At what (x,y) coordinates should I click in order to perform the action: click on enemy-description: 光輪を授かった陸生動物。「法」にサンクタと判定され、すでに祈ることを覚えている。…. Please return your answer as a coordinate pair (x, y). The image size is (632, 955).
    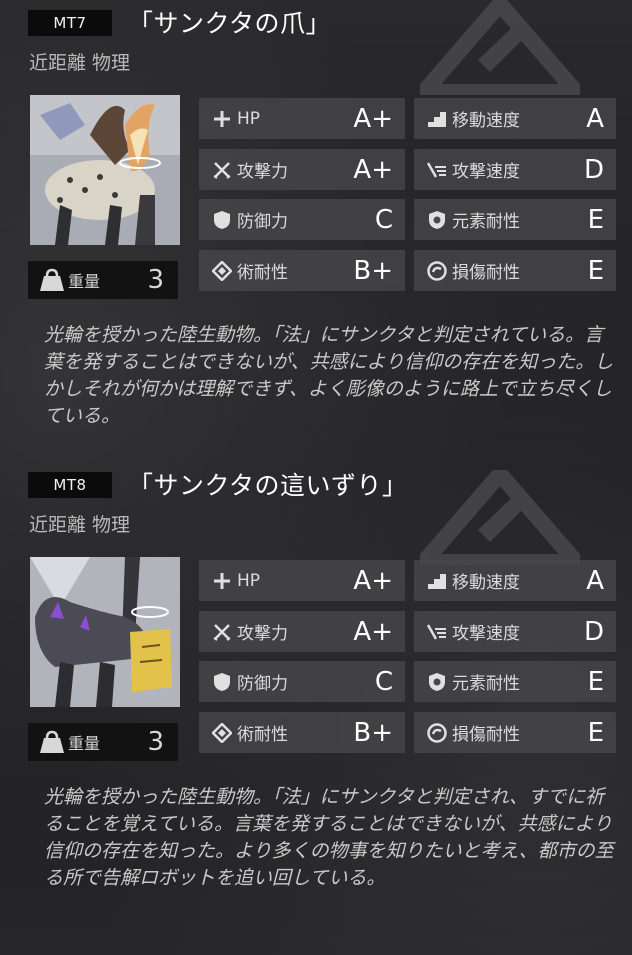
    Looking at the image, I should click on (329, 837).